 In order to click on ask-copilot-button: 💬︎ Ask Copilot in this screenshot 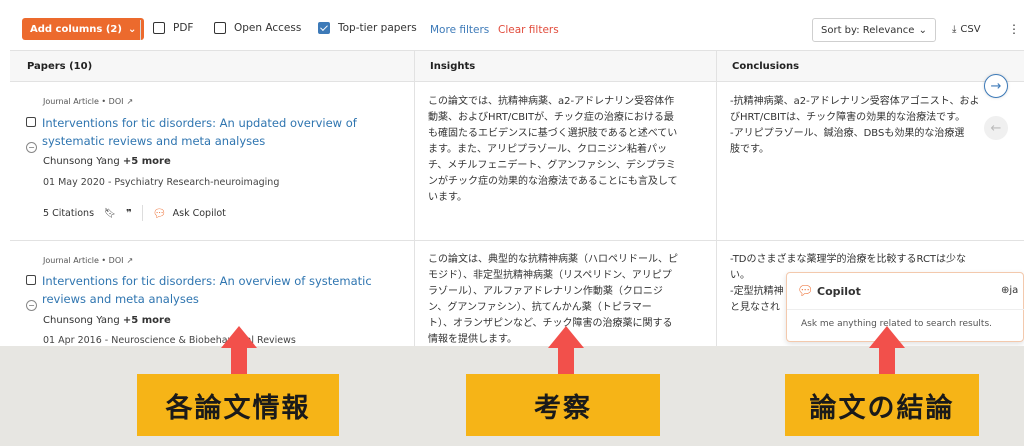, I will do `click(189, 213)`.